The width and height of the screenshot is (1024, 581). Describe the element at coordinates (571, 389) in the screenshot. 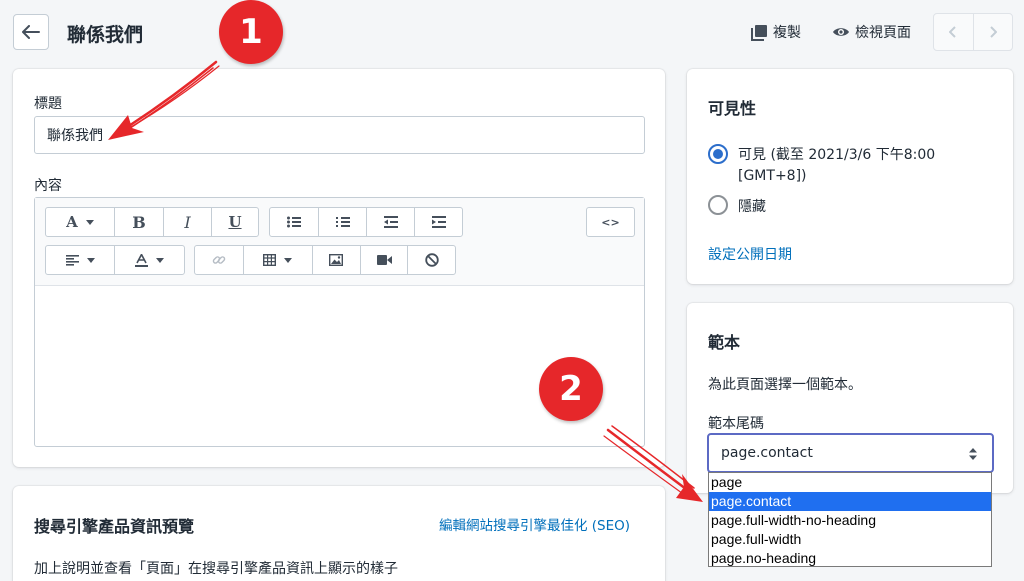

I see `annotation-badge-2: 2` at that location.